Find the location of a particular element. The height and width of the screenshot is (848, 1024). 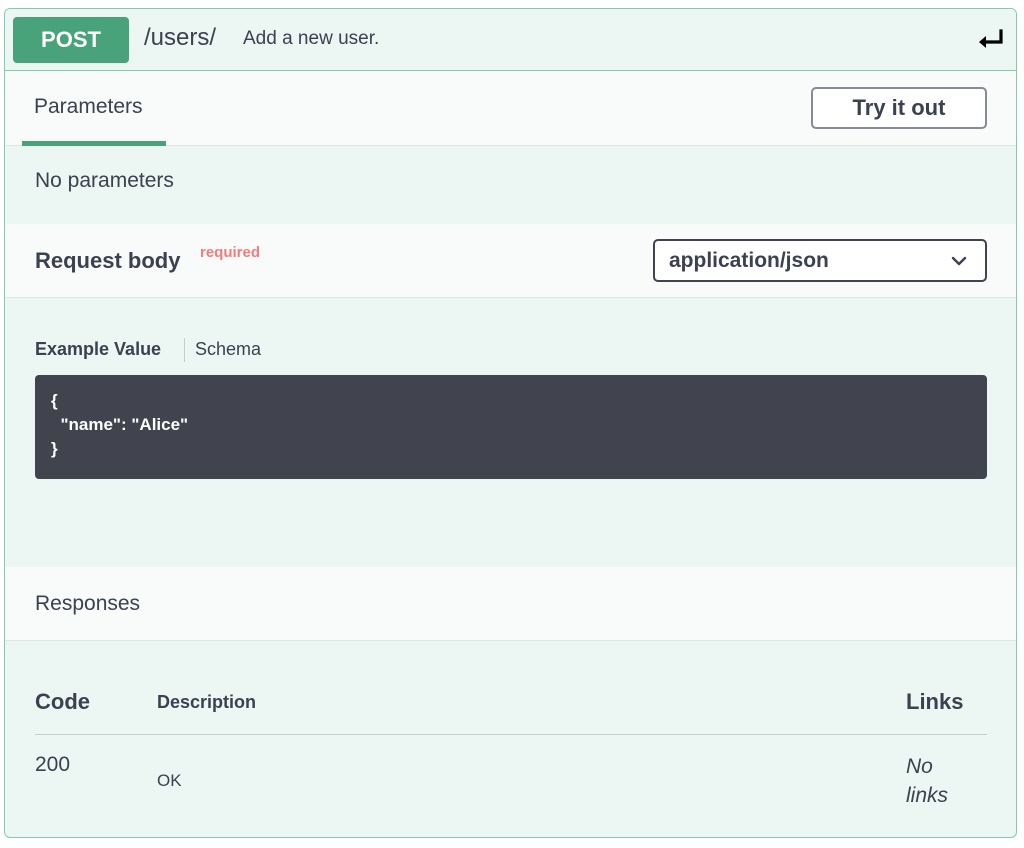

code-line: } is located at coordinates (54, 448).